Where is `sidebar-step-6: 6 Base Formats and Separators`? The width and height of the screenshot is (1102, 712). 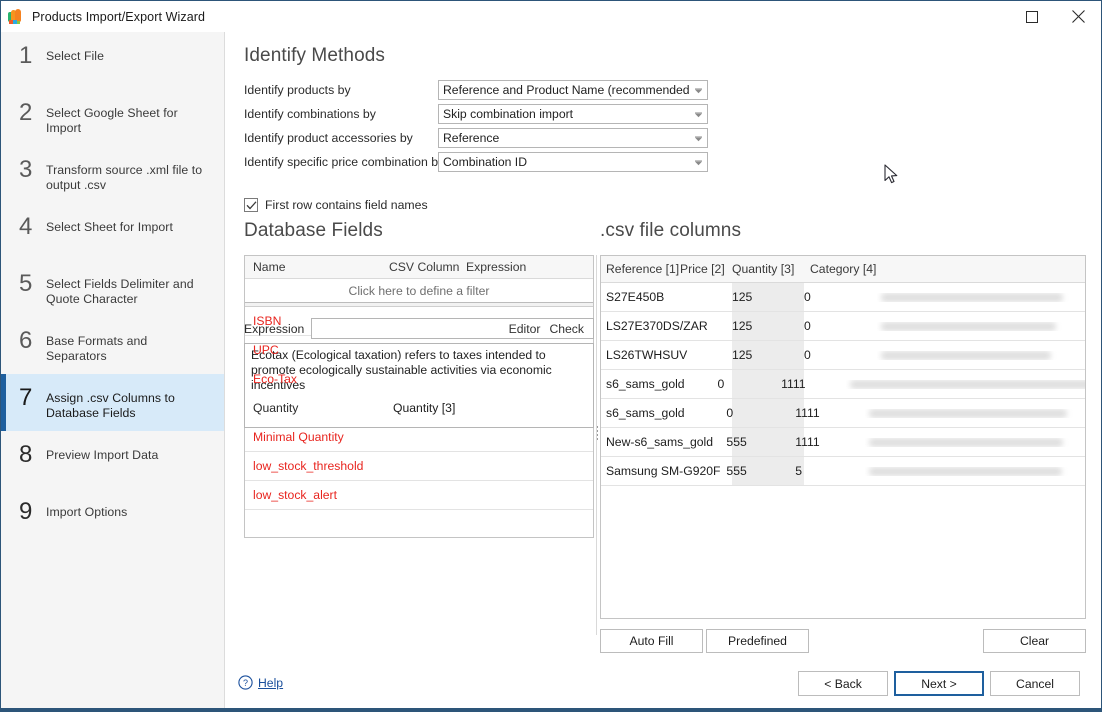
sidebar-step-6: 6 Base Formats and Separators is located at coordinates (112, 345).